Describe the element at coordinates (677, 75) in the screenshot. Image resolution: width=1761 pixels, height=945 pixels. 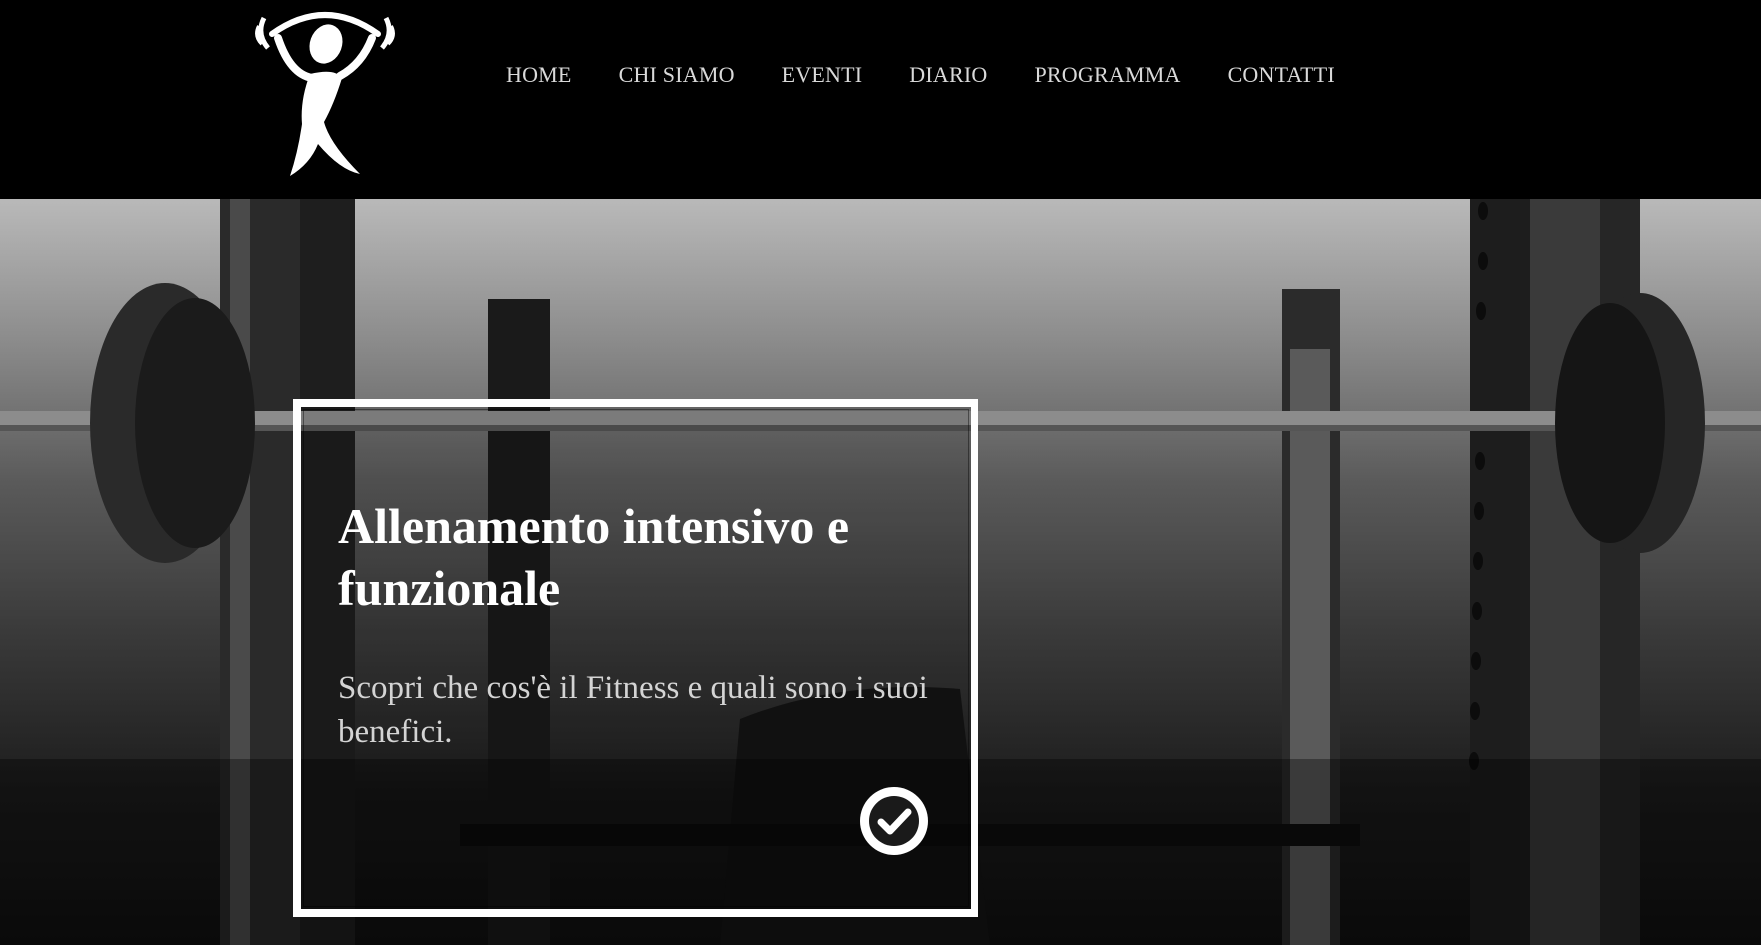
I see `nav-chi-siamo: CHI SIAMO` at that location.